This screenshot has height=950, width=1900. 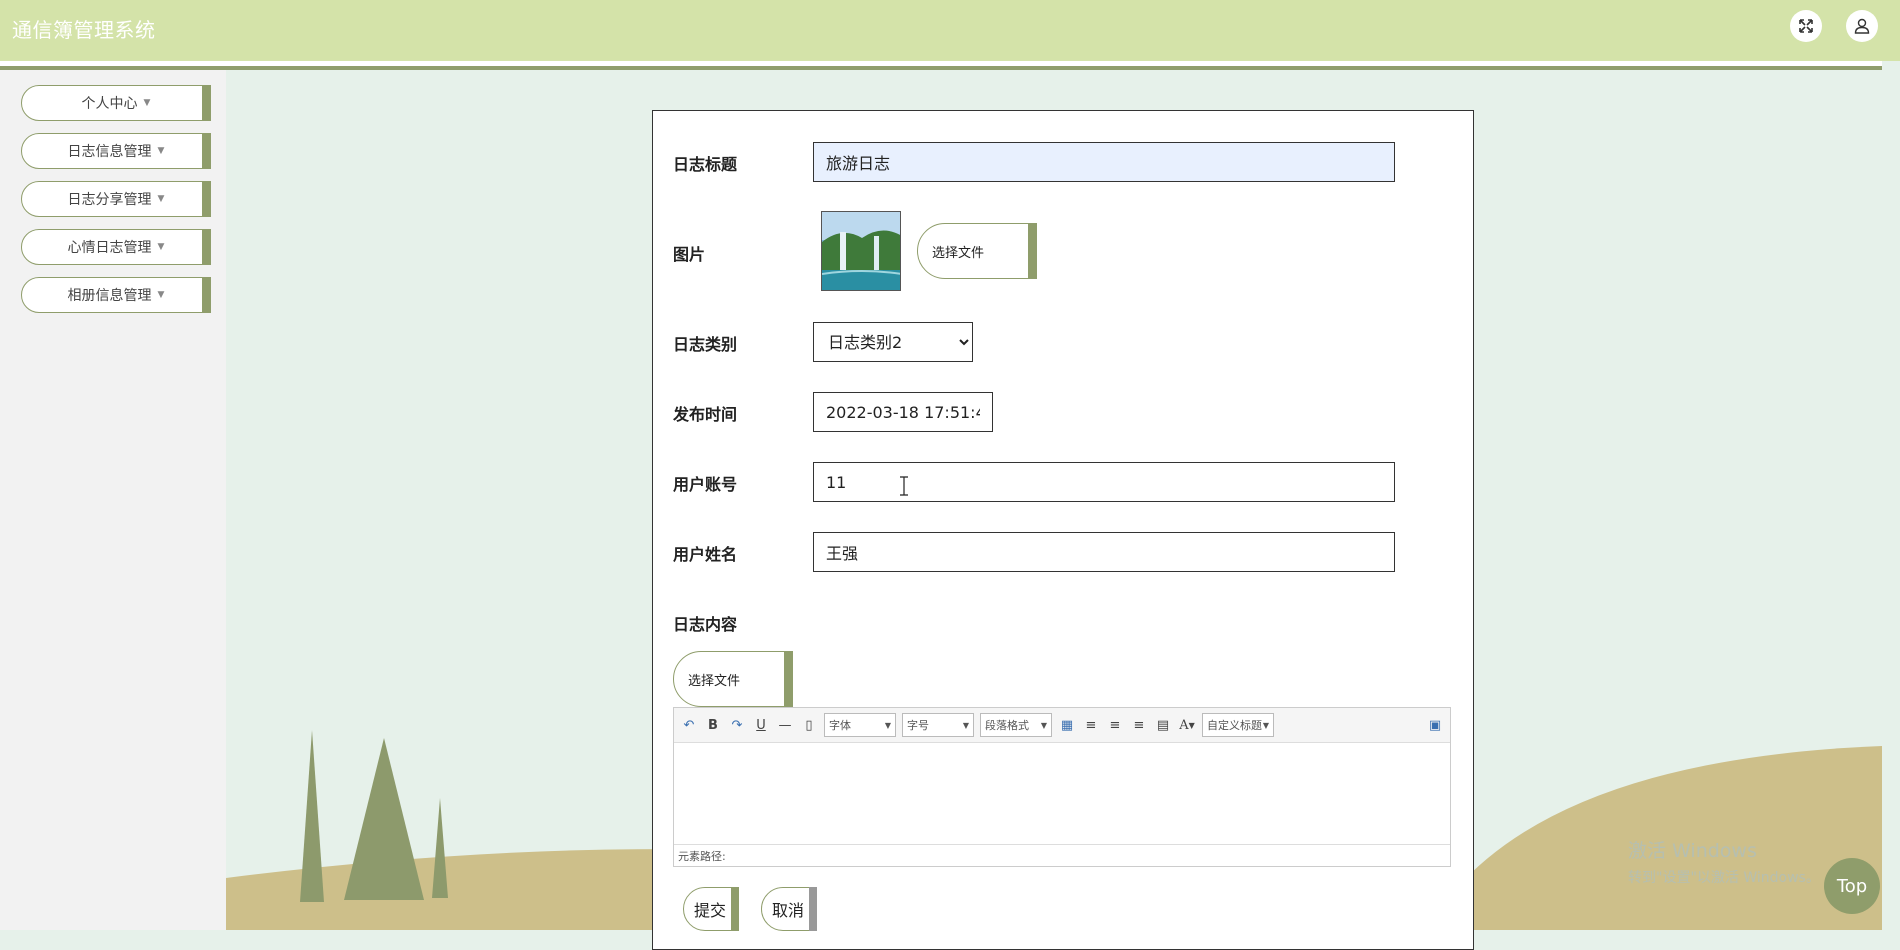 What do you see at coordinates (1067, 725) in the screenshot?
I see `table-icon: ▦` at bounding box center [1067, 725].